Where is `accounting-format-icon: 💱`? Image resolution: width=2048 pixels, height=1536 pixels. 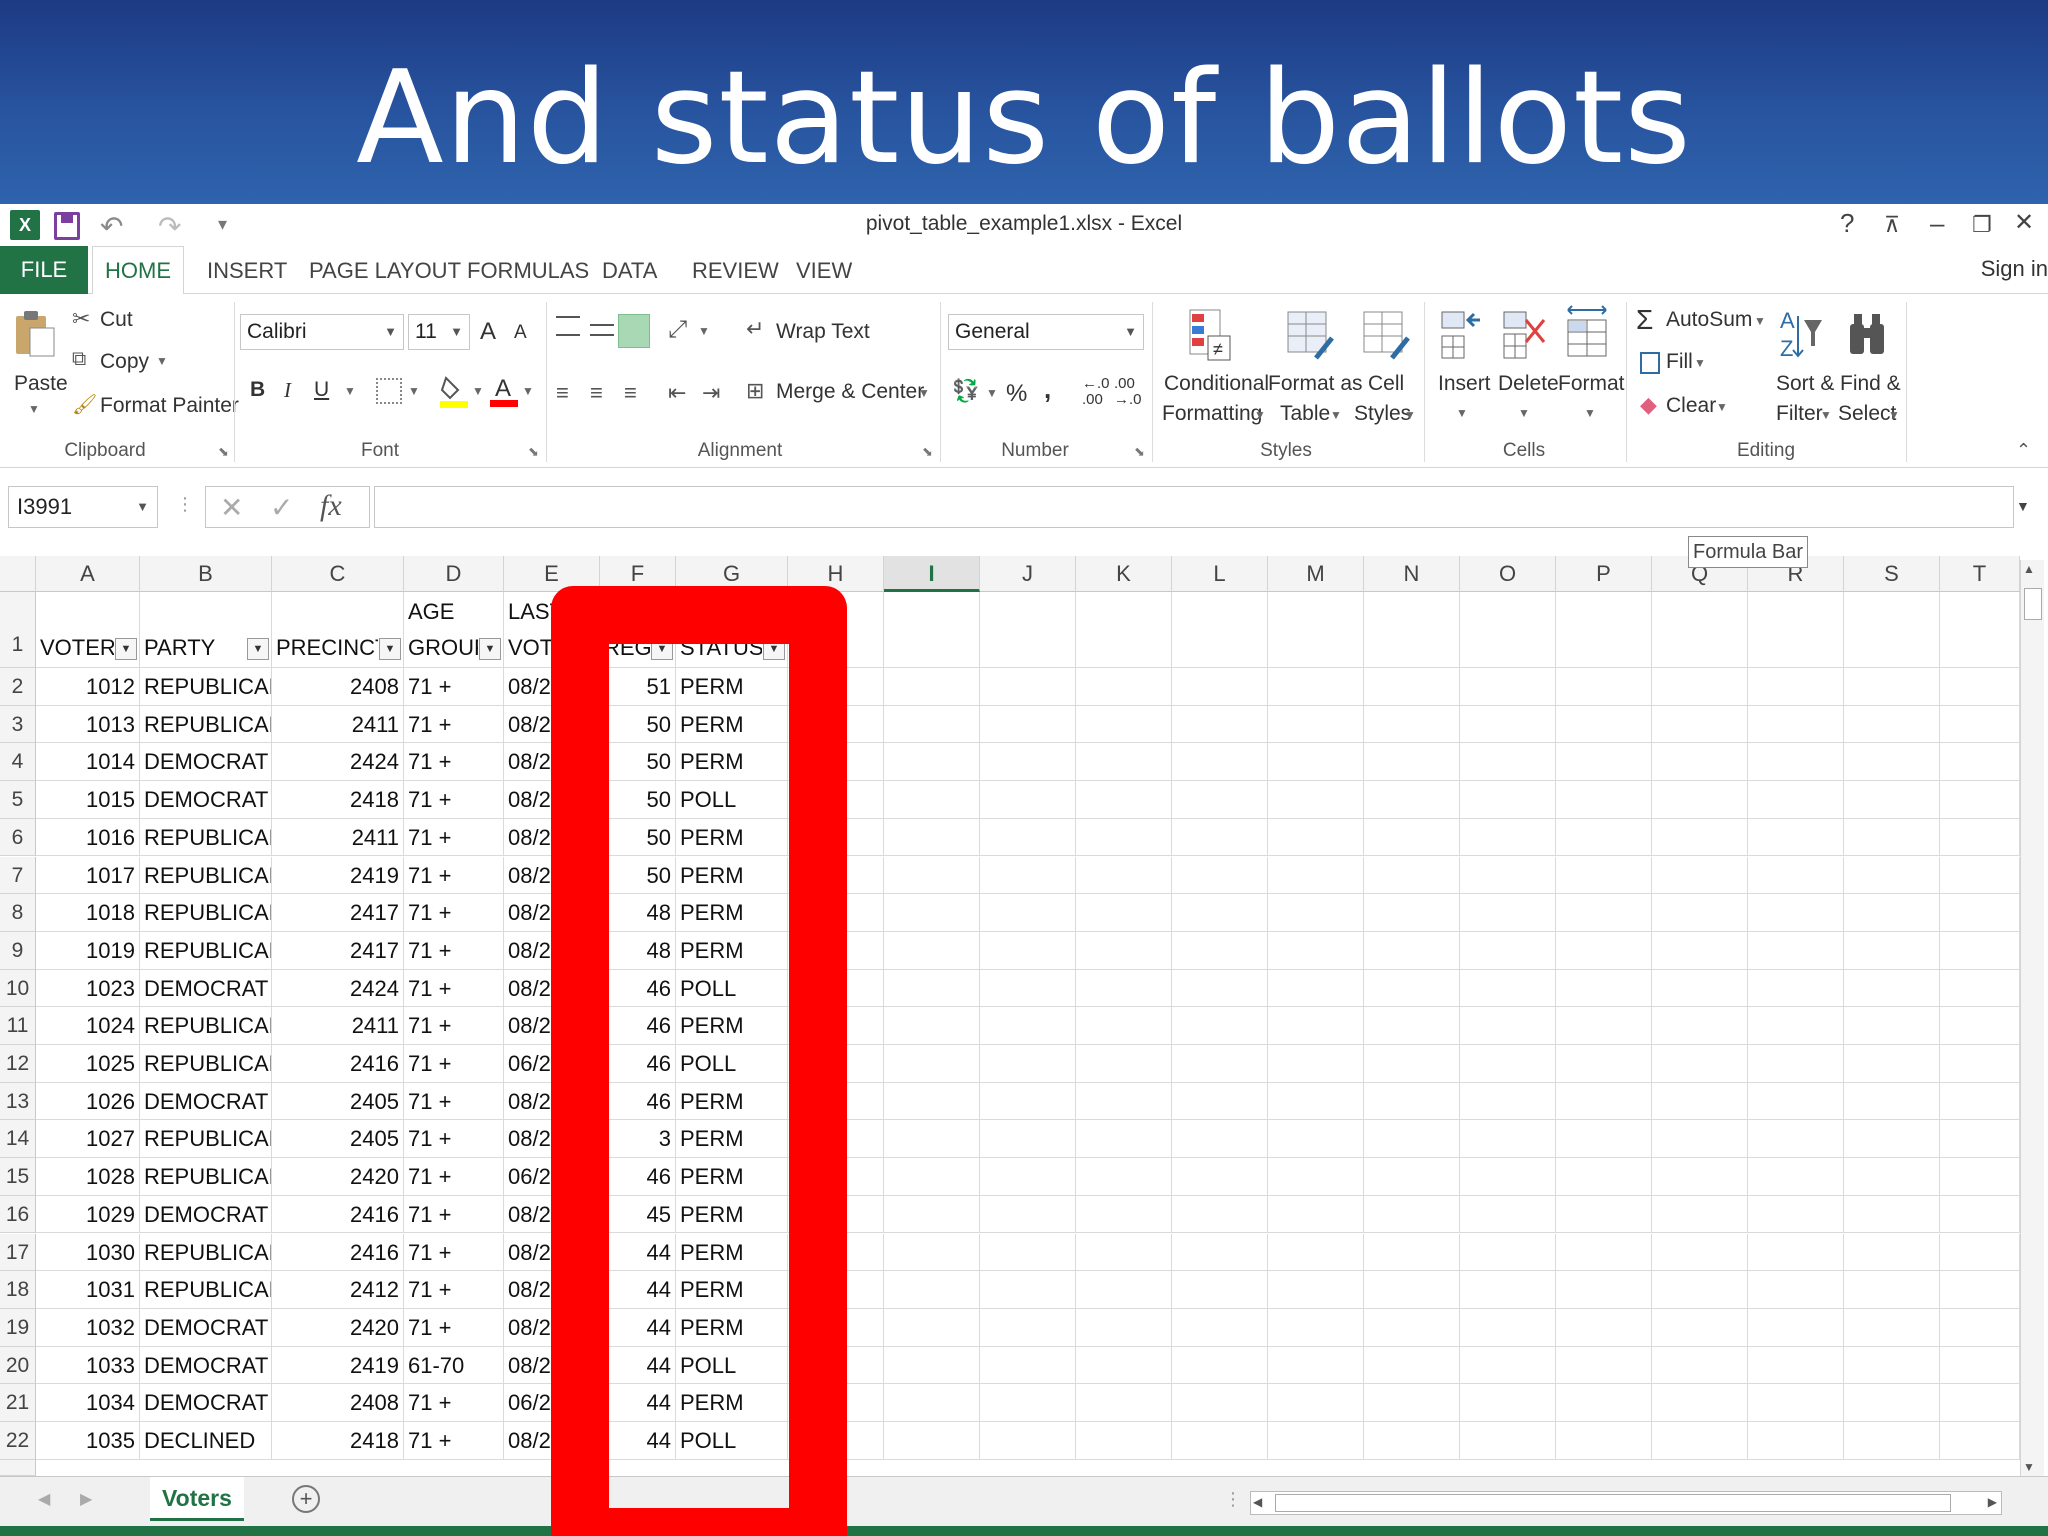
accounting-format-icon: 💱 is located at coordinates (965, 391).